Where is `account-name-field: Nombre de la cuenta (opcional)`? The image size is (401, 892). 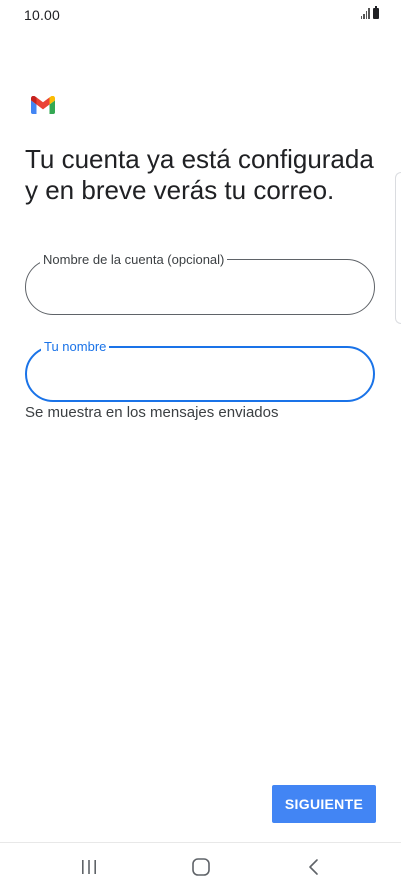 account-name-field: Nombre de la cuenta (opcional) is located at coordinates (200, 283).